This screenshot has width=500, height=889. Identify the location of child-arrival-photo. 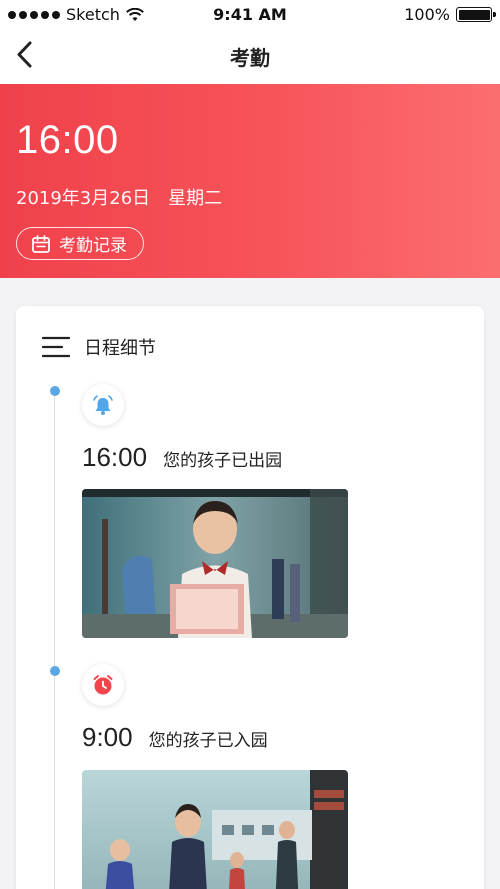
(215, 829).